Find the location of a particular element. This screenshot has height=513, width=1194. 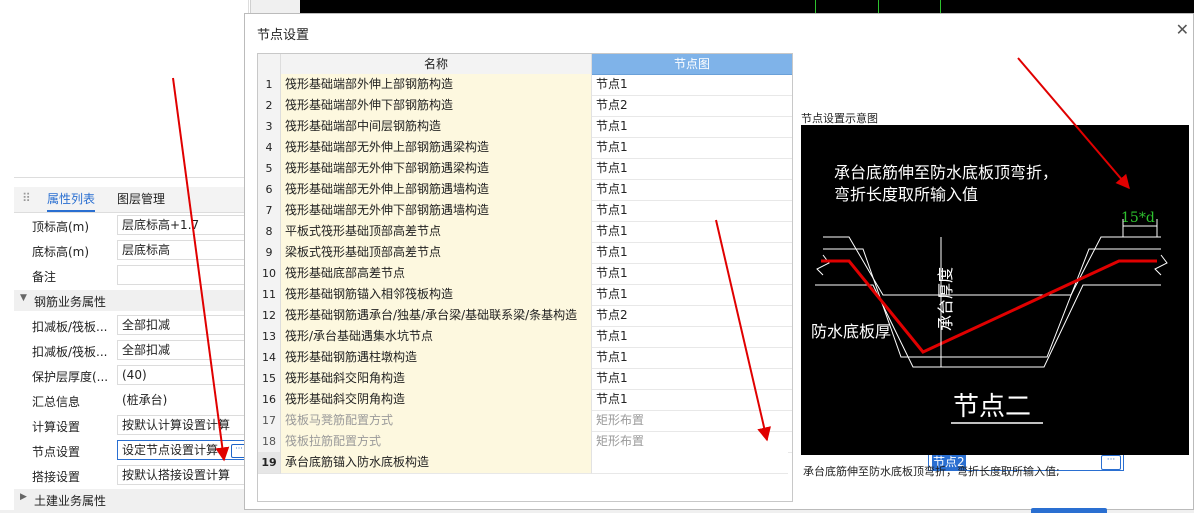

section-civil-properties: ▶ 土建业务属性 is located at coordinates (131, 499).